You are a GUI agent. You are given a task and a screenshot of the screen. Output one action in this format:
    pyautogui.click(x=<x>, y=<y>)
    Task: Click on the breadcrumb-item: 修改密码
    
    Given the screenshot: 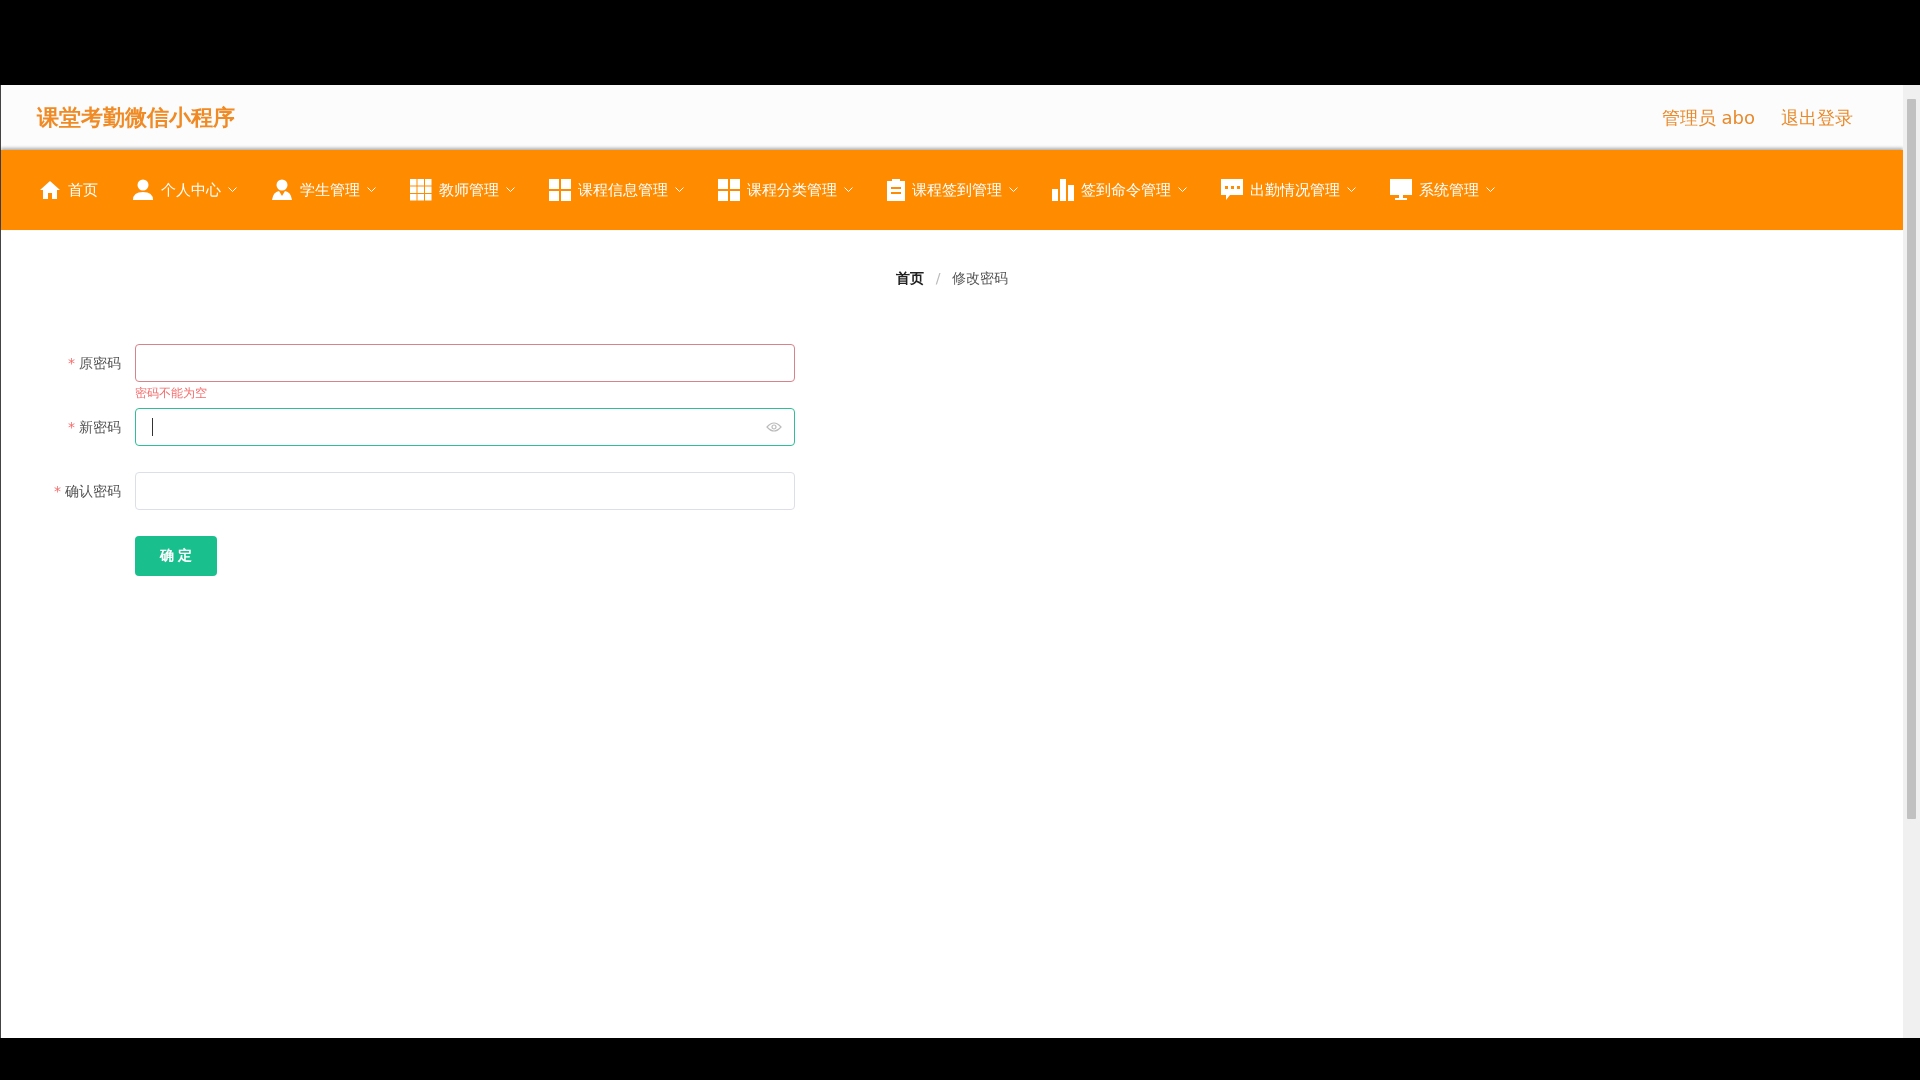 What is the action you would take?
    pyautogui.click(x=980, y=279)
    